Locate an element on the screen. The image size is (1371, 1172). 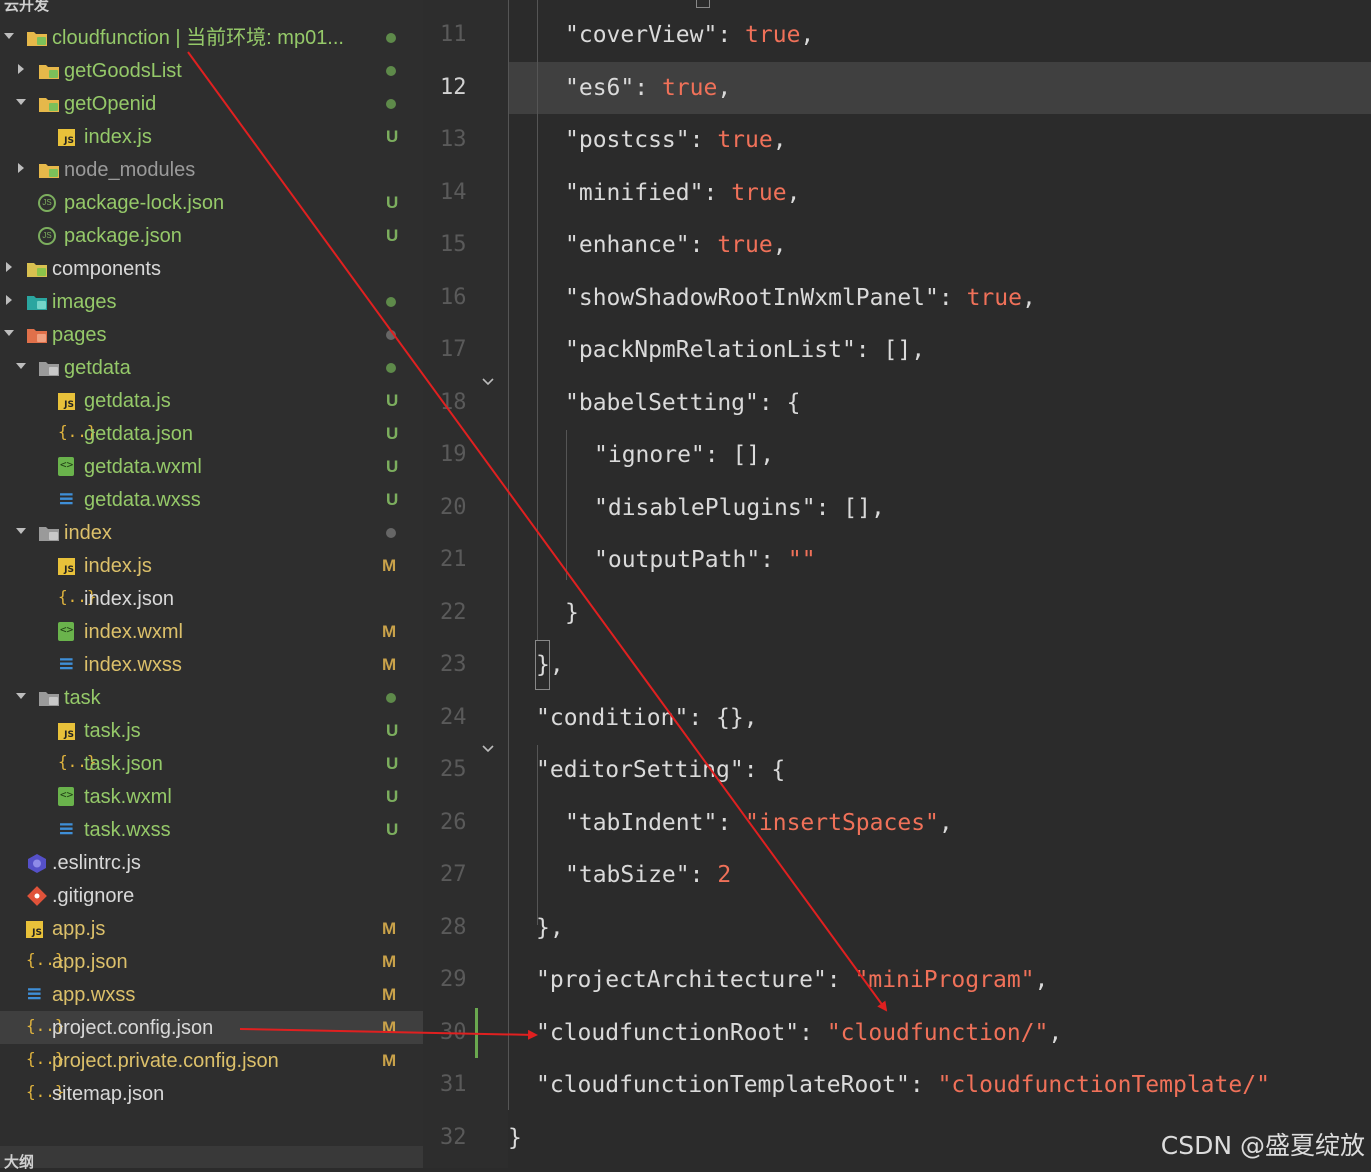
json-value: true is located at coordinates (773, 35).